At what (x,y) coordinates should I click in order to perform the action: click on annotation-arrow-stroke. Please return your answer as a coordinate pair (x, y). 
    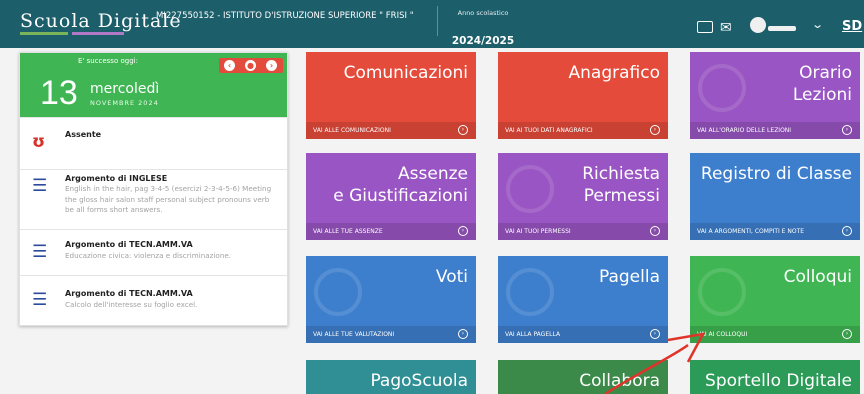
    Looking at the image, I should click on (646, 369).